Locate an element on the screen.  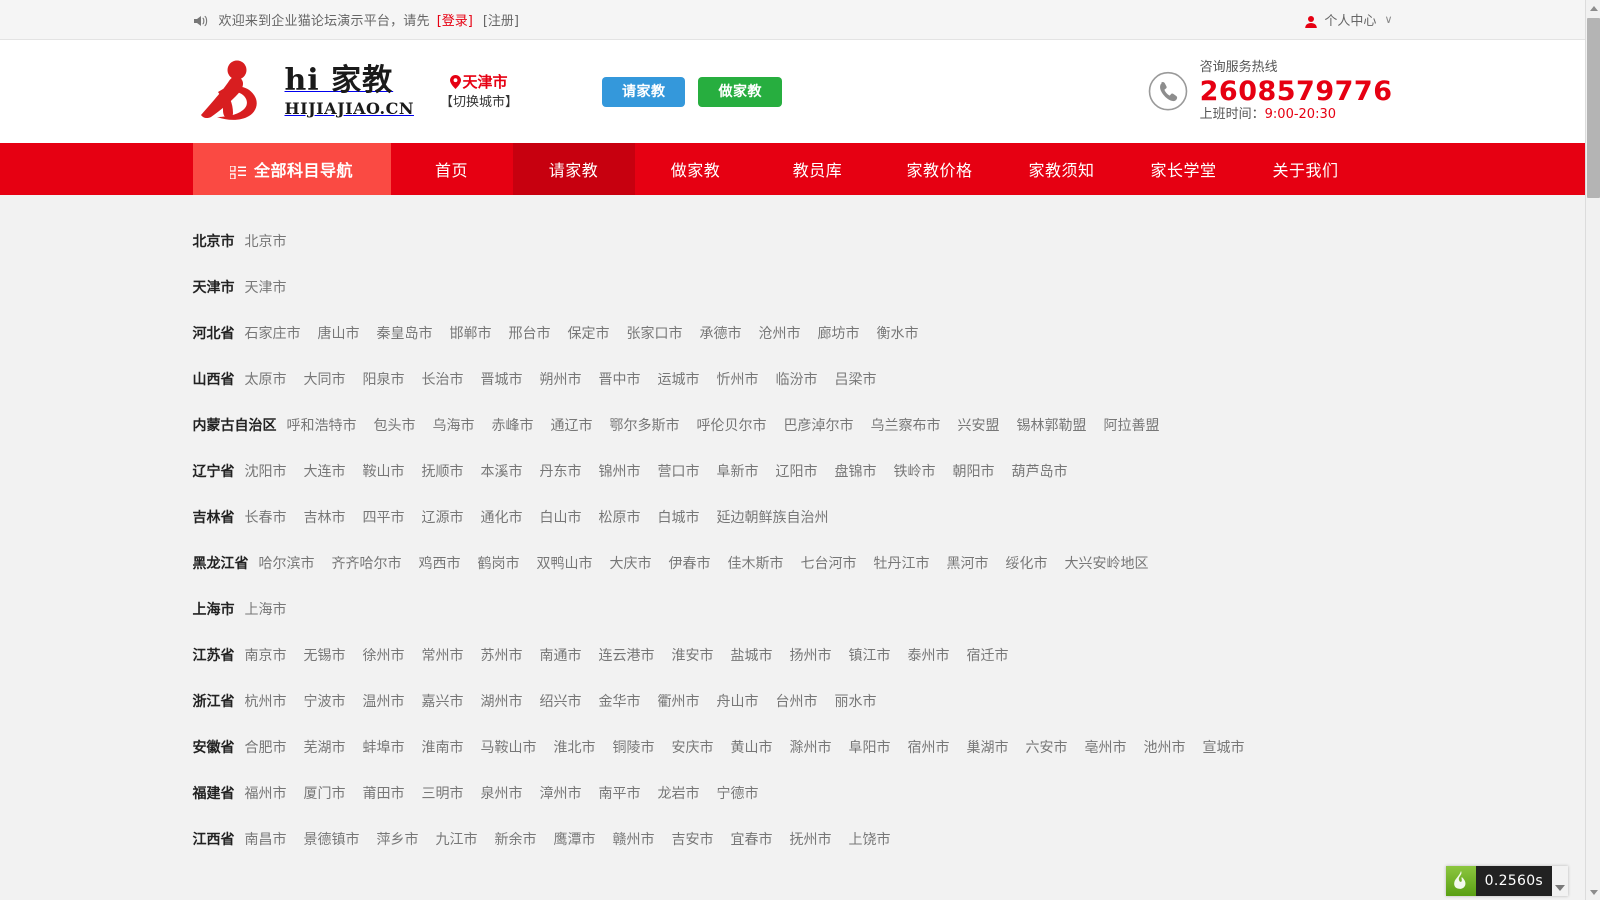
city-link: 沧州市 is located at coordinates (780, 334).